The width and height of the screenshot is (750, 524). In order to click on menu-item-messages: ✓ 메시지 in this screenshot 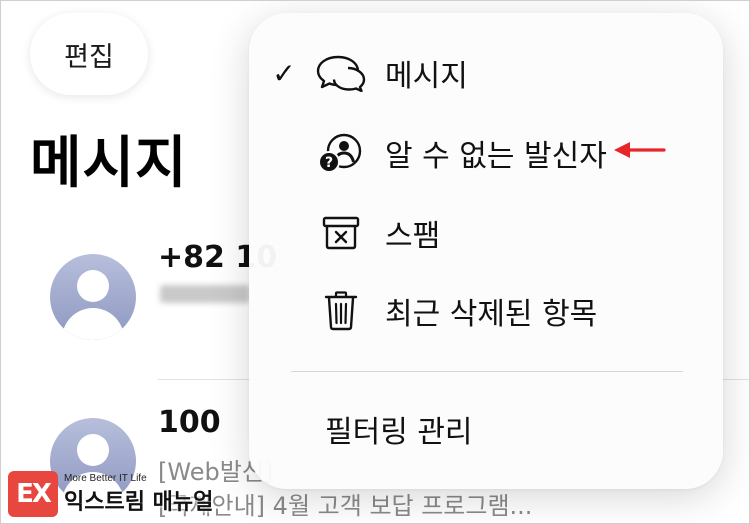, I will do `click(486, 73)`.